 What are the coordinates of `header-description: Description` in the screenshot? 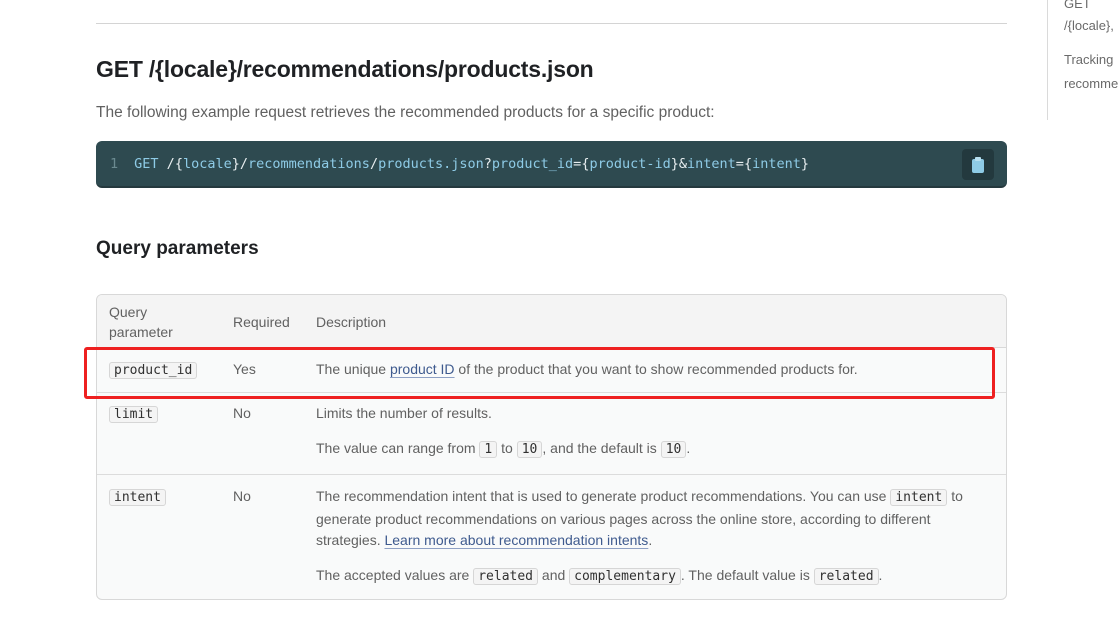 It's located at (351, 322).